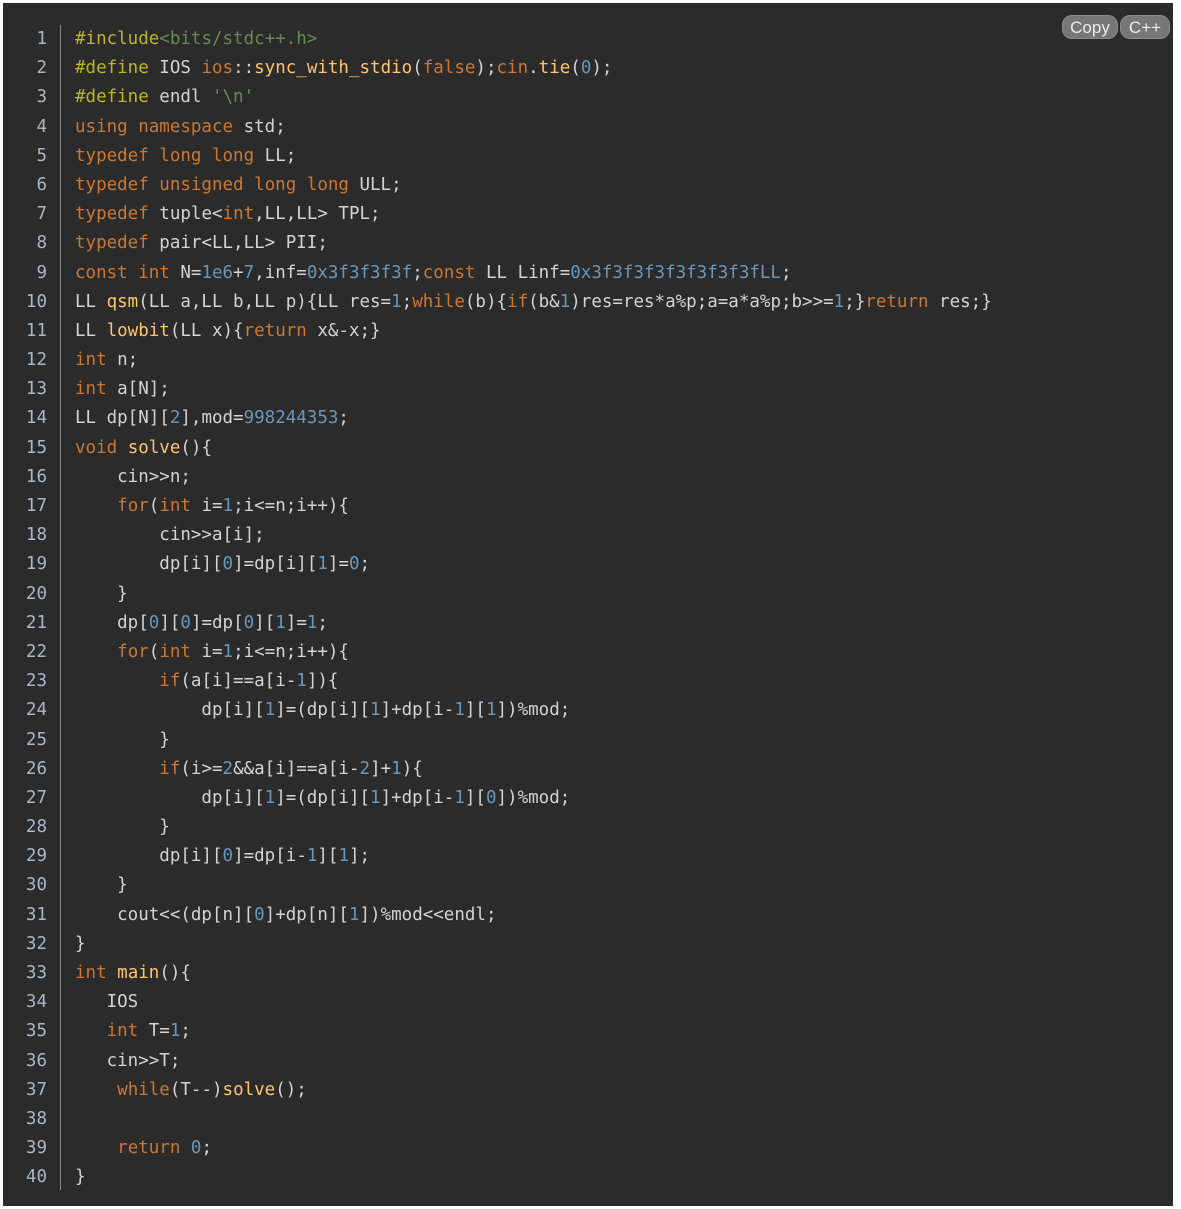 The image size is (1181, 1209). Describe the element at coordinates (36, 856) in the screenshot. I see `line-number: 29` at that location.